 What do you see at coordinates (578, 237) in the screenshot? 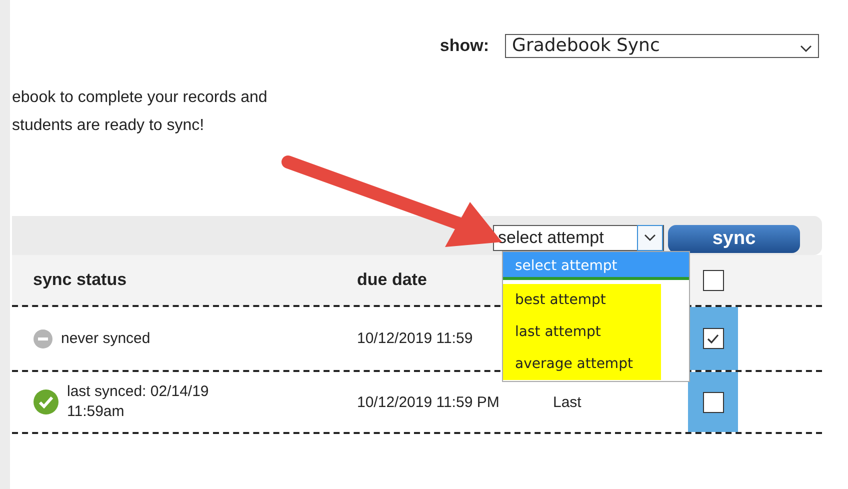
I see `attempt-select: select attempt` at bounding box center [578, 237].